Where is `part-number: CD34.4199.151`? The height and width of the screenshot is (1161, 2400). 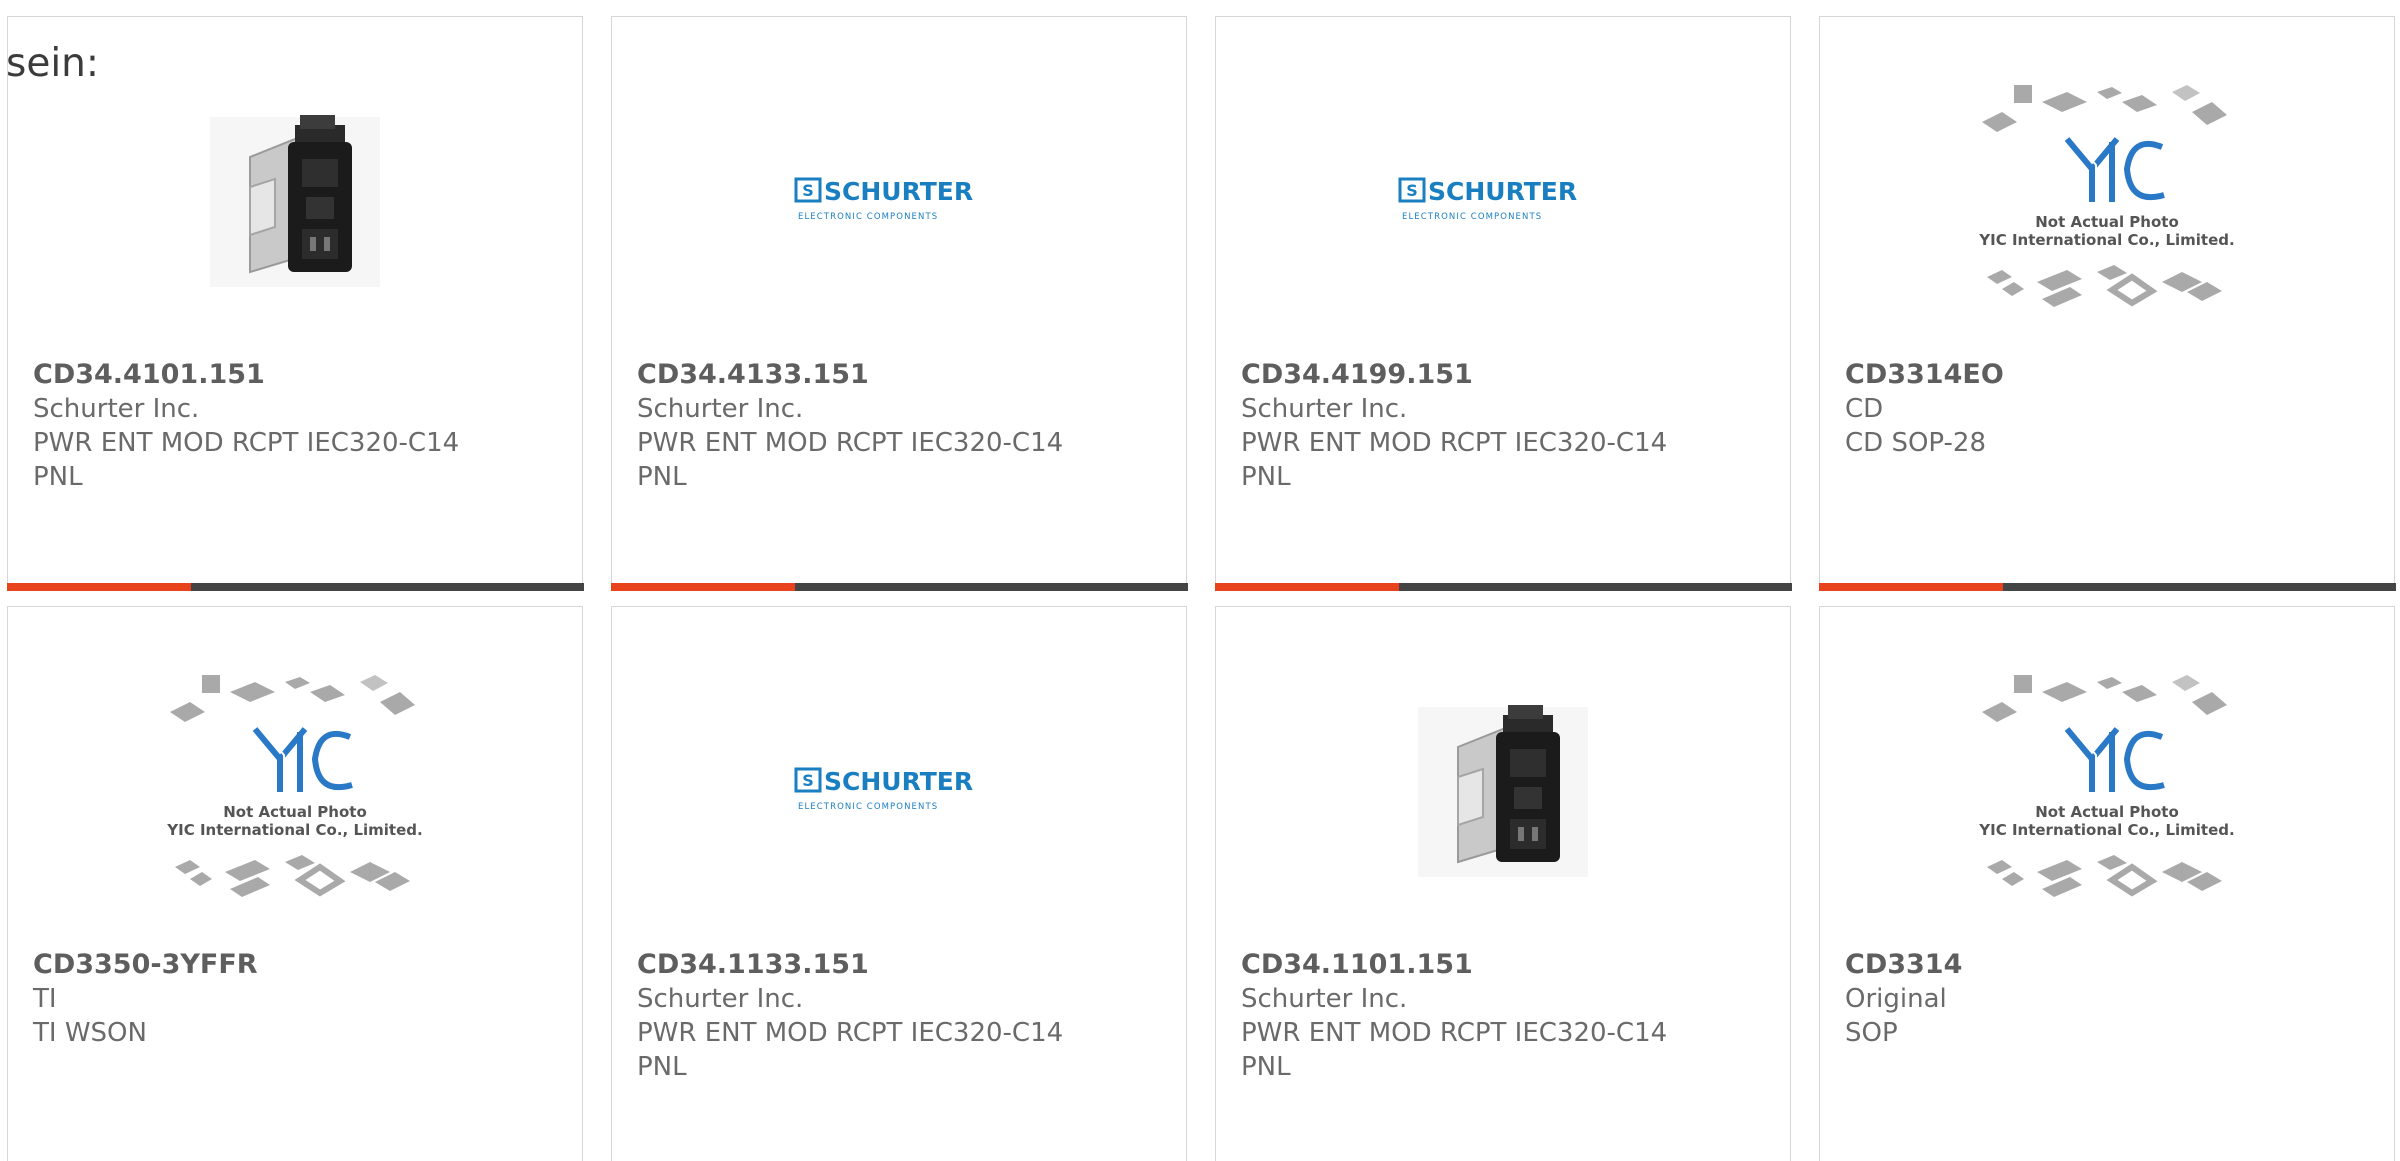 part-number: CD34.4199.151 is located at coordinates (1505, 375).